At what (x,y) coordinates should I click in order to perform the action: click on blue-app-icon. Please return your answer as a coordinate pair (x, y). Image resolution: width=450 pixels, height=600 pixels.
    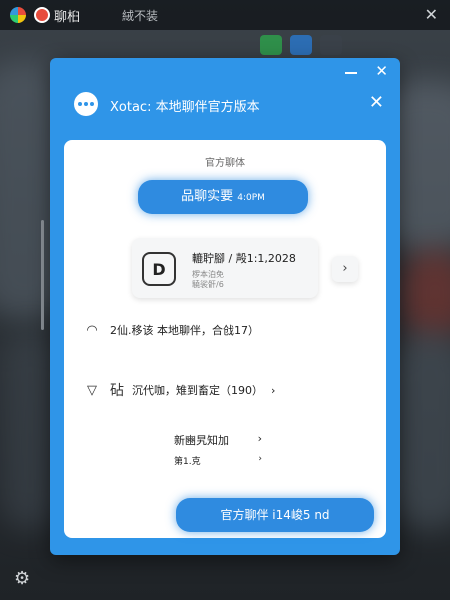
    Looking at the image, I should click on (301, 45).